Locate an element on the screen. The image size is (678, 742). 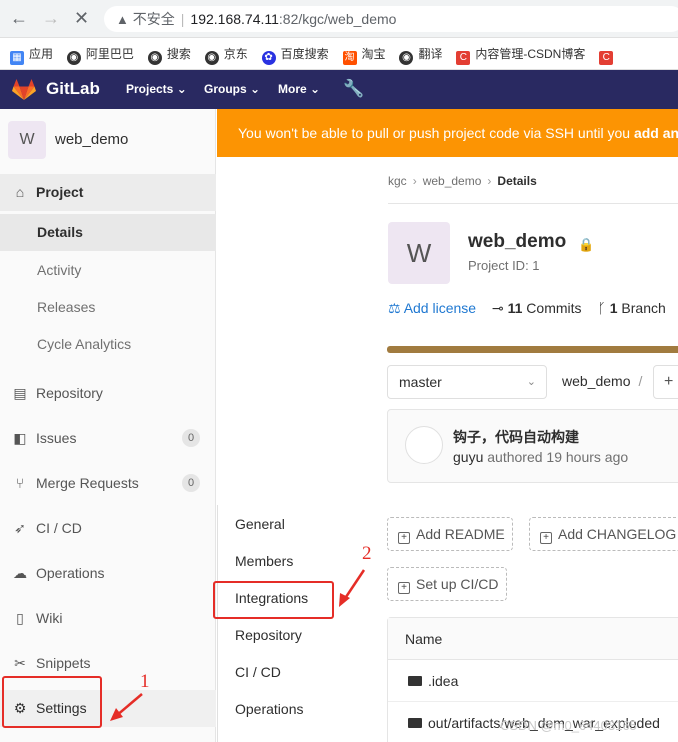
sidebar-item-project: ⌂ Project is located at coordinates (108, 192).